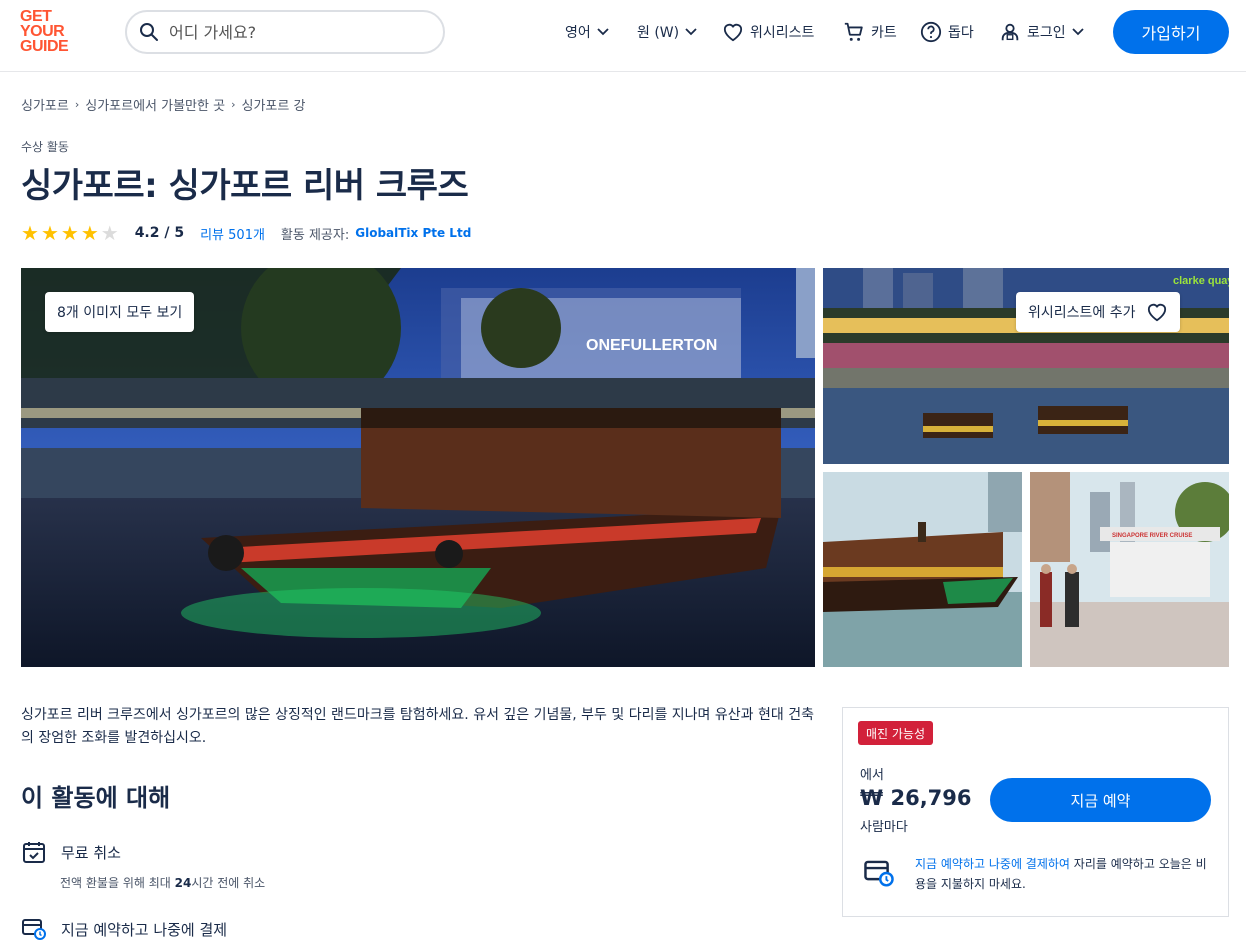  I want to click on login-menu: 로그인, so click(1041, 32).